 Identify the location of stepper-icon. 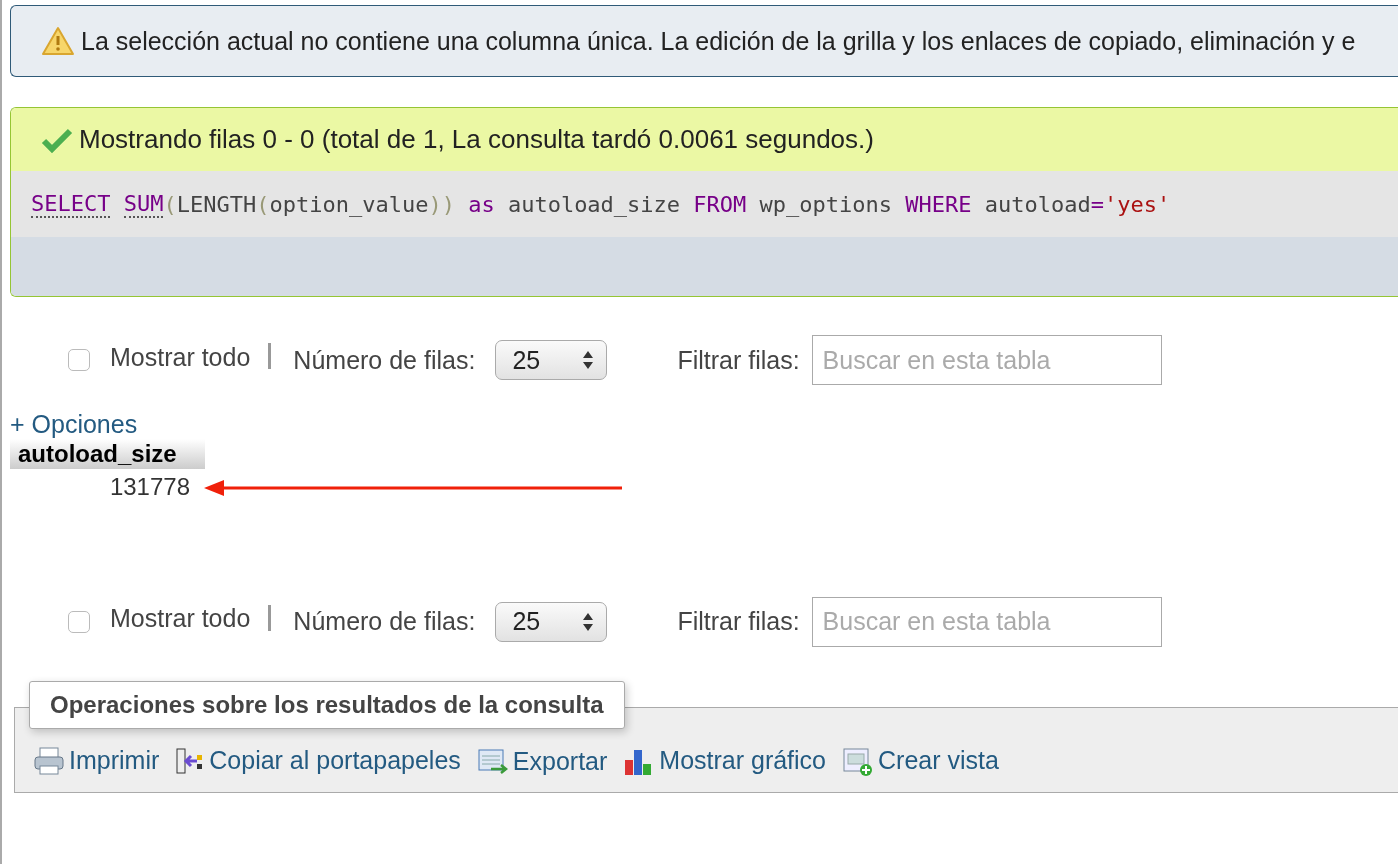
(588, 360).